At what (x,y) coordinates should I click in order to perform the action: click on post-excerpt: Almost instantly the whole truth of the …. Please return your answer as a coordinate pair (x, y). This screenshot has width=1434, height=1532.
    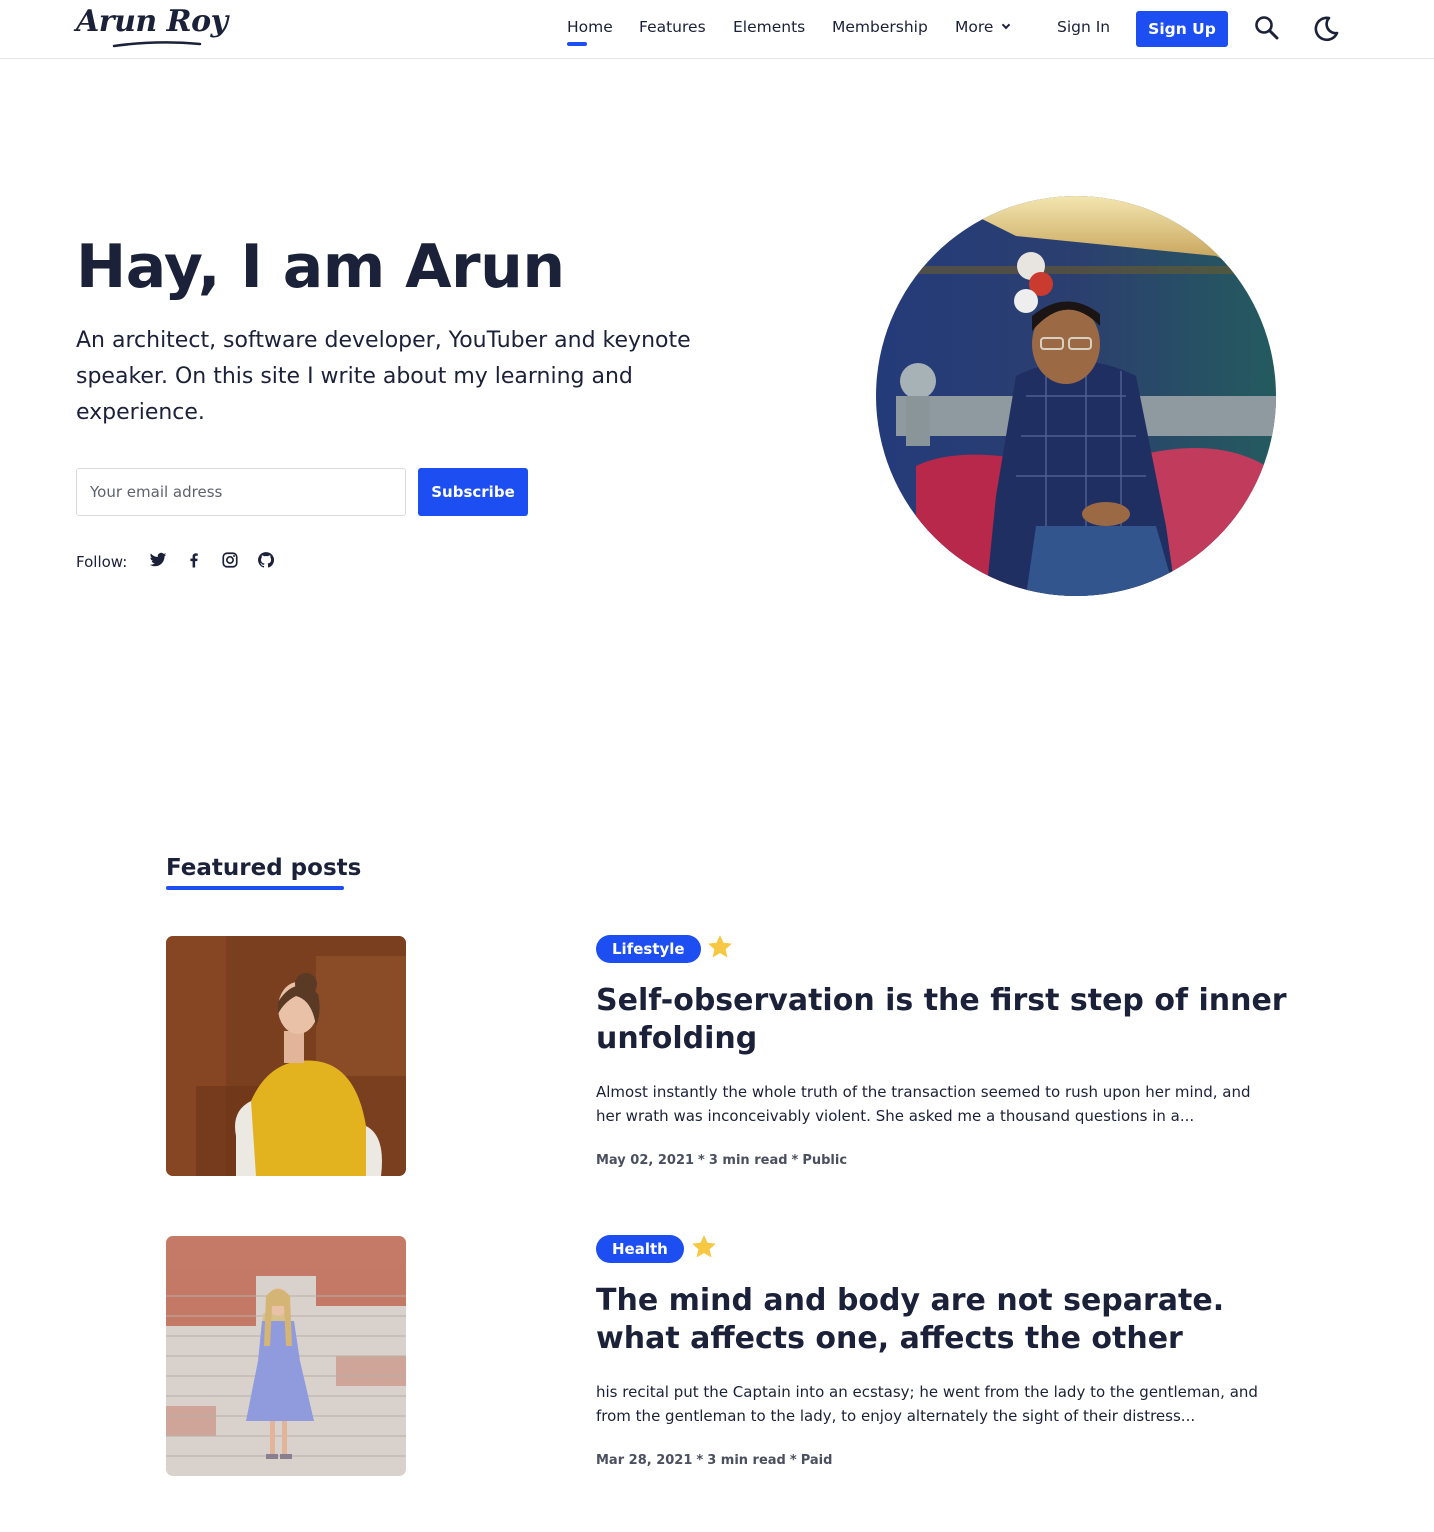
    Looking at the image, I should click on (923, 1104).